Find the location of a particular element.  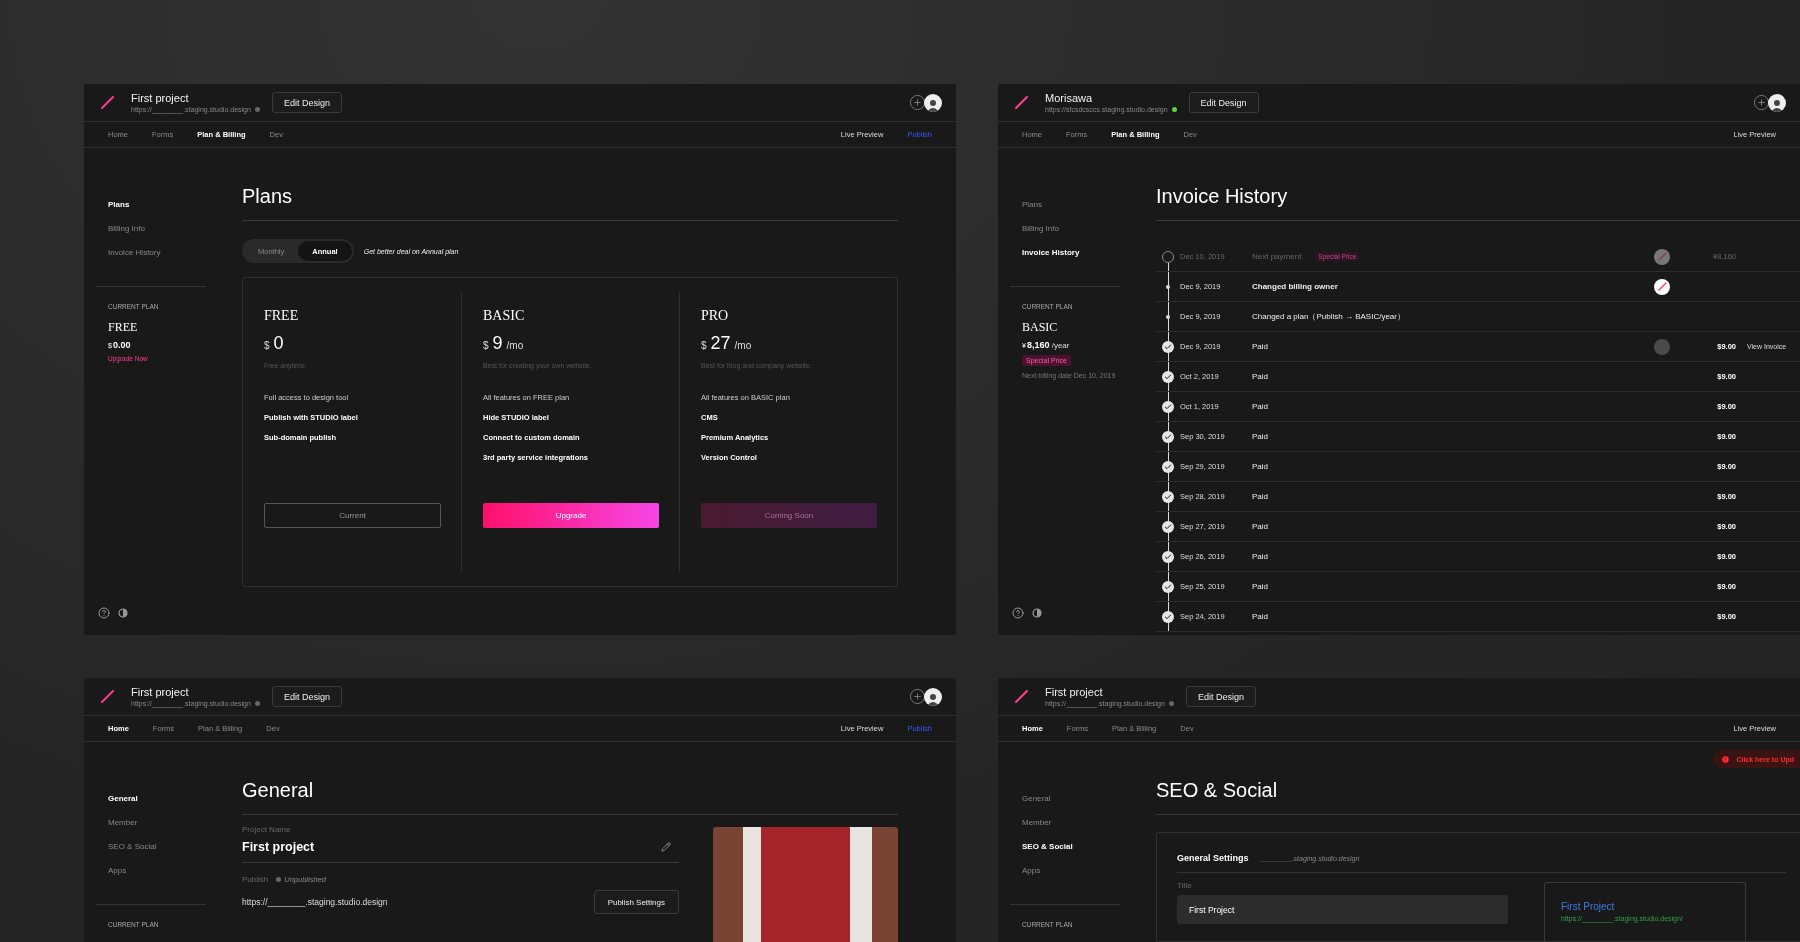

project-name: First project is located at coordinates (278, 847).